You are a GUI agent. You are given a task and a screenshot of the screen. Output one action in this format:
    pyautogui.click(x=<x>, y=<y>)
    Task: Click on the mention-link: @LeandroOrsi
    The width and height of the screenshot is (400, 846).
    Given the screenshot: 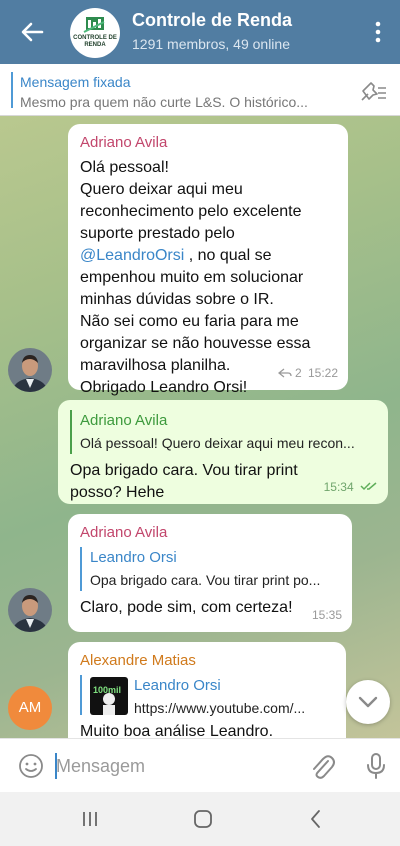 What is the action you would take?
    pyautogui.click(x=132, y=255)
    